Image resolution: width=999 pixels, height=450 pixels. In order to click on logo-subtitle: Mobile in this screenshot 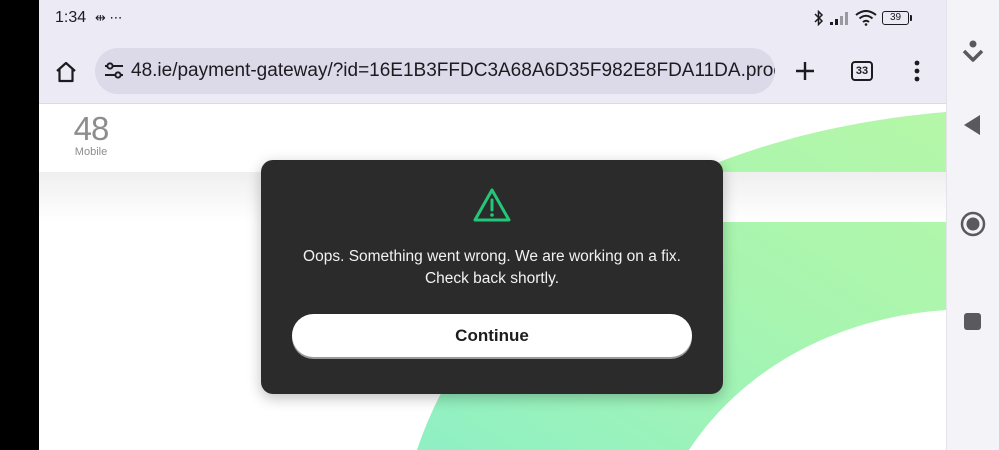, I will do `click(91, 152)`.